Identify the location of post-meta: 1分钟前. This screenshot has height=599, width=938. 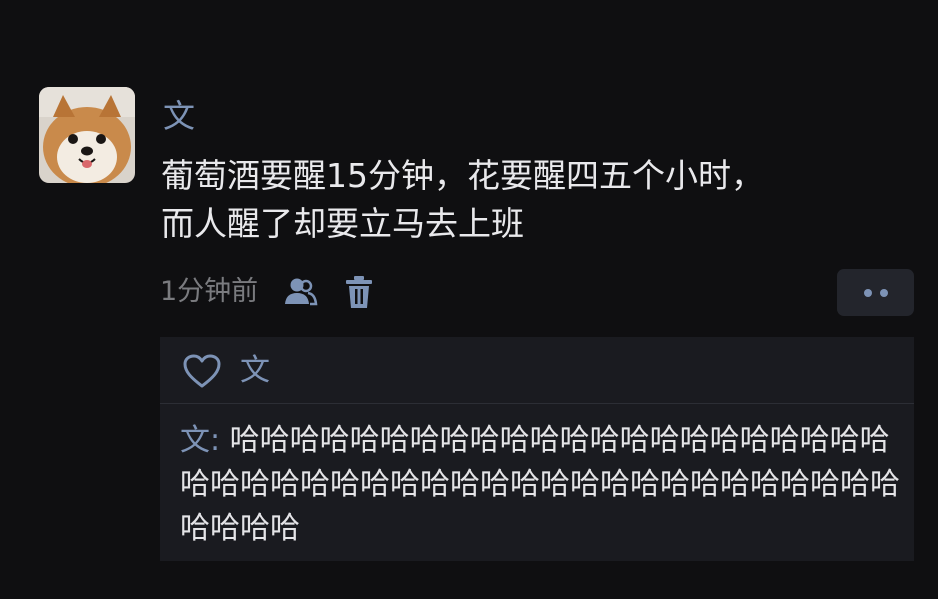
(267, 292).